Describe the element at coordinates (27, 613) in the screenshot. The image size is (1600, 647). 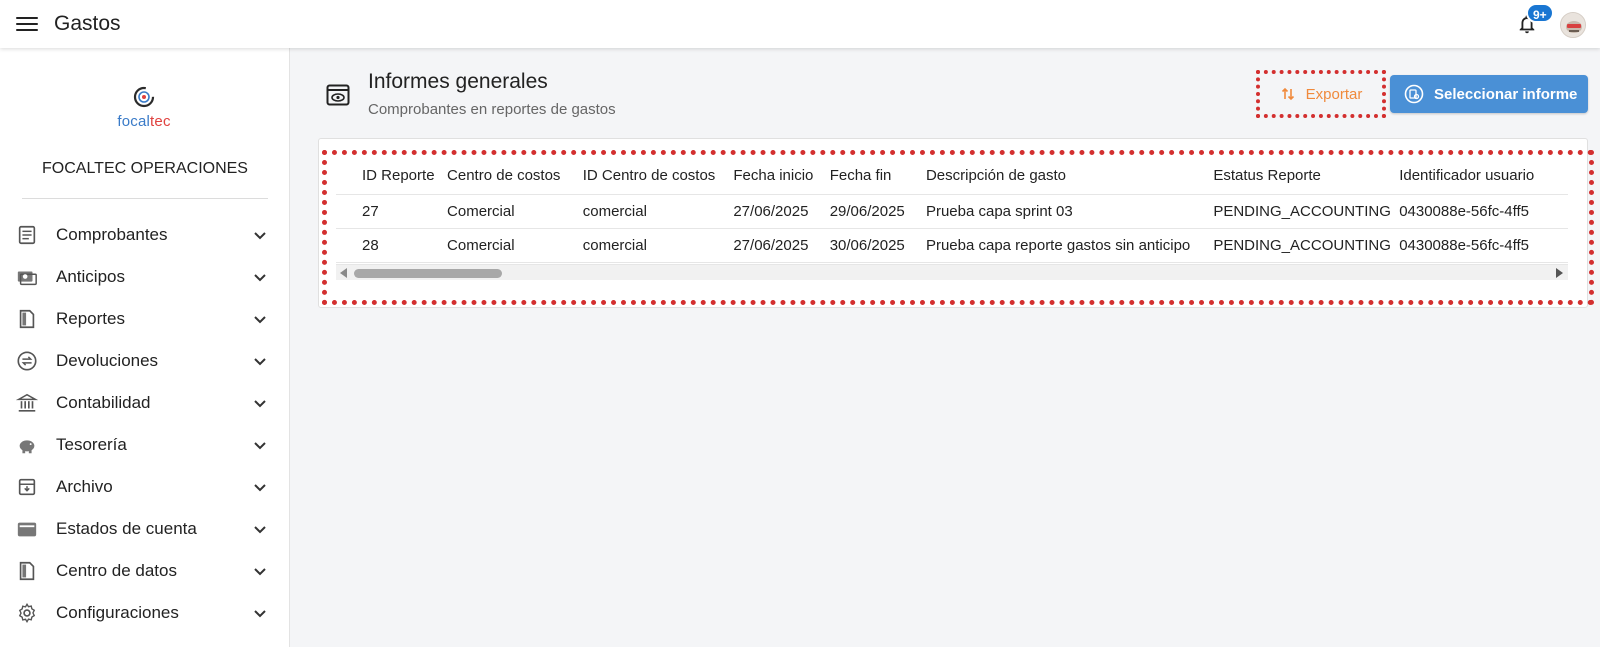
I see `gear-icon` at that location.